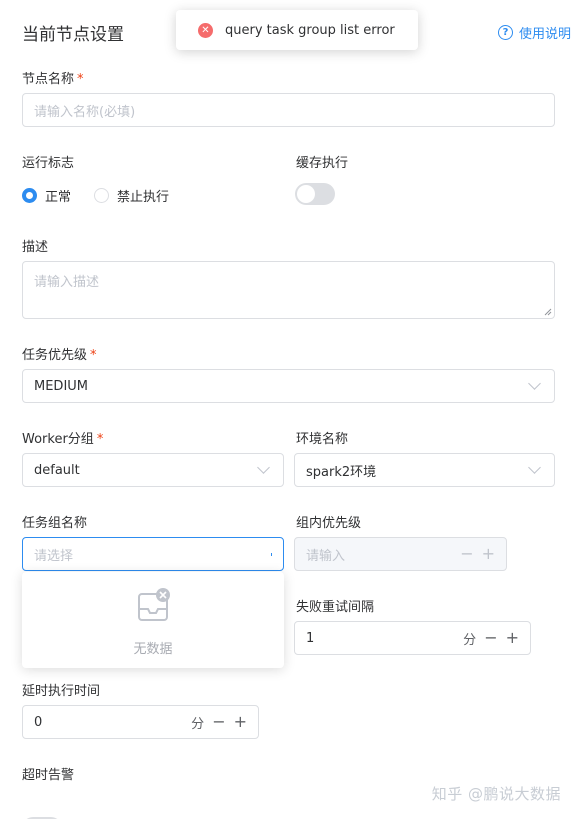 The height and width of the screenshot is (819, 575). What do you see at coordinates (412, 638) in the screenshot?
I see `retry-interval-input: 1 分 − +` at bounding box center [412, 638].